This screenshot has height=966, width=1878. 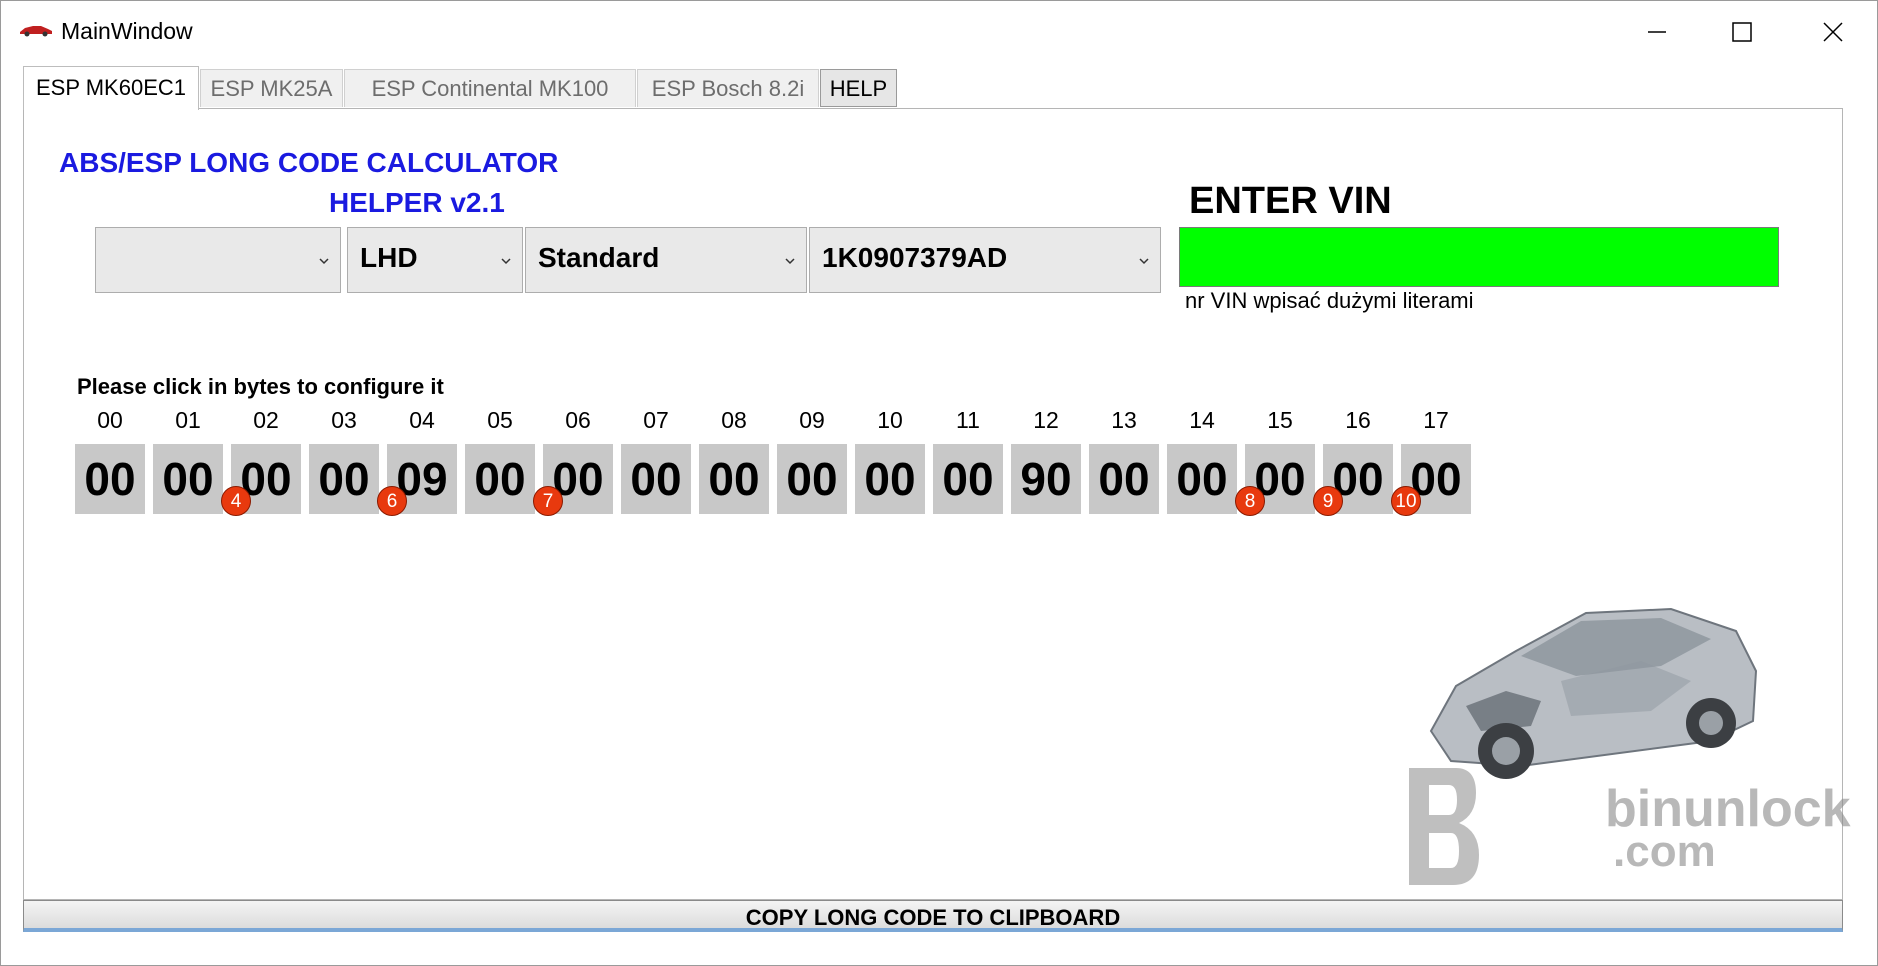 What do you see at coordinates (236, 501) in the screenshot?
I see `step-marker-badge: 4` at bounding box center [236, 501].